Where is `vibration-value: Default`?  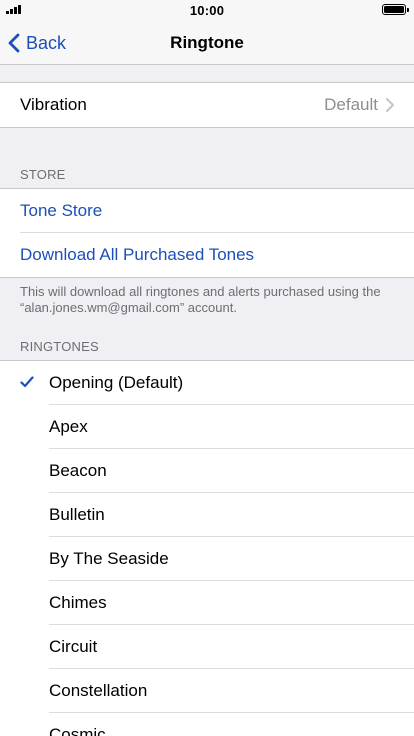
vibration-value: Default is located at coordinates (351, 104).